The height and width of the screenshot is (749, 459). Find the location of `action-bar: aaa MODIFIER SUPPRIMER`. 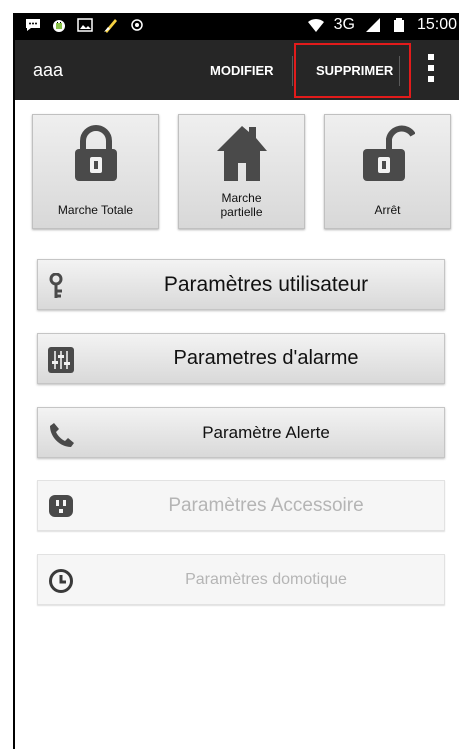

action-bar: aaa MODIFIER SUPPRIMER is located at coordinates (237, 70).